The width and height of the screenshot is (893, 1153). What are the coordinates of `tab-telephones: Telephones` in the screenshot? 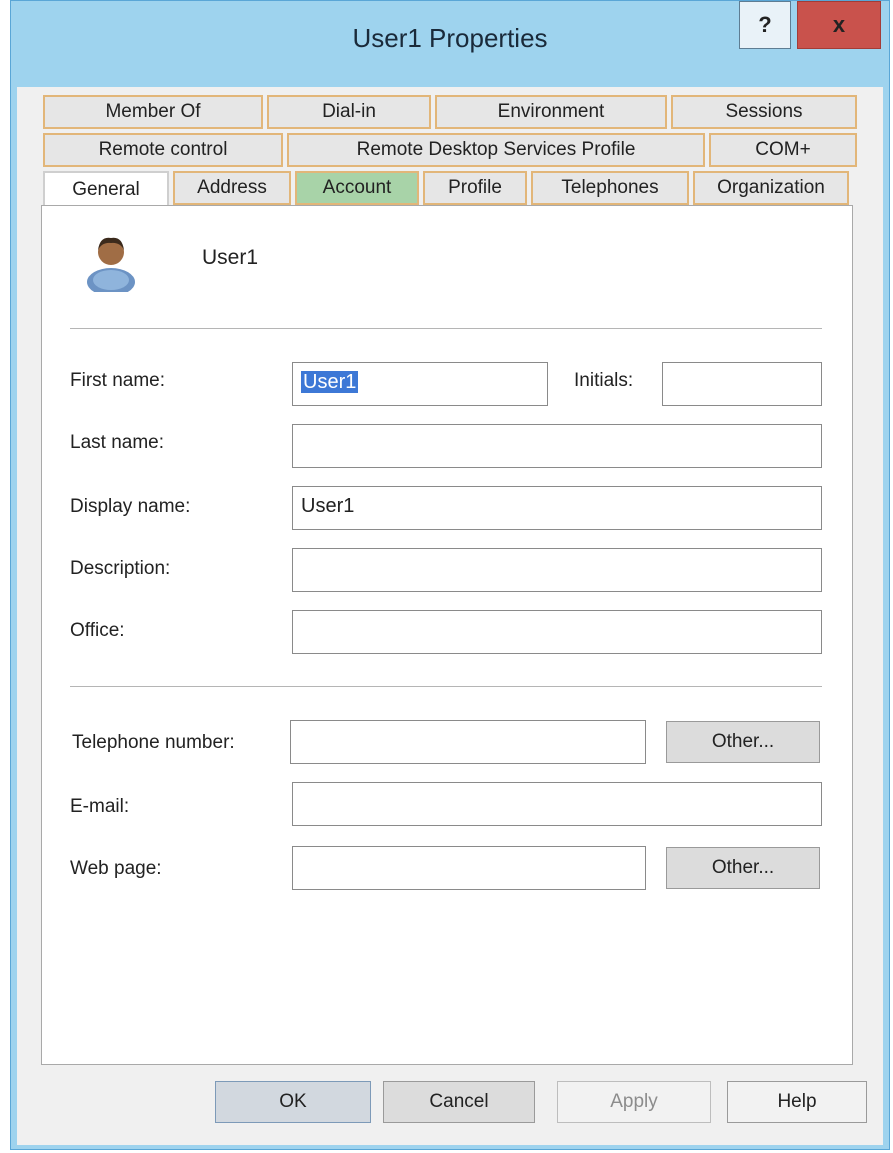 It's located at (610, 188).